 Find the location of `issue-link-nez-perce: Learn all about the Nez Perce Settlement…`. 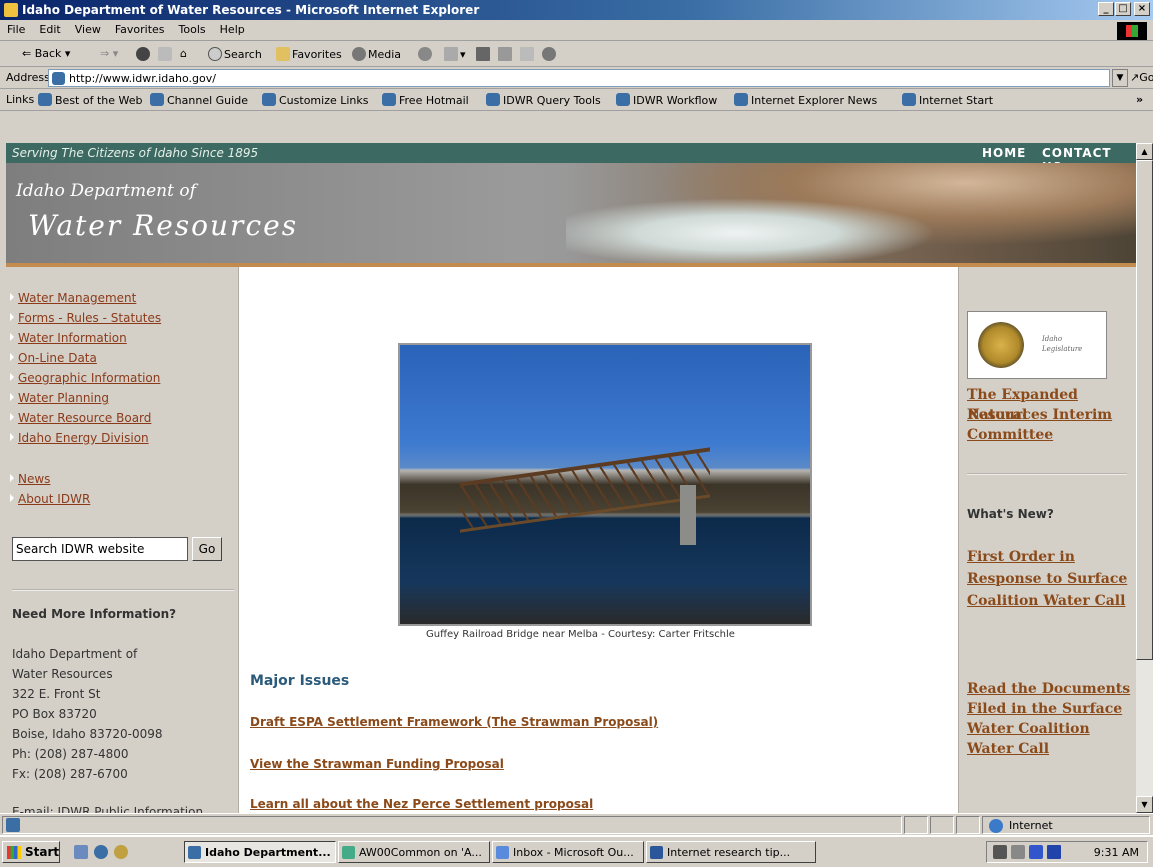

issue-link-nez-perce: Learn all about the Nez Perce Settlement… is located at coordinates (421, 804).